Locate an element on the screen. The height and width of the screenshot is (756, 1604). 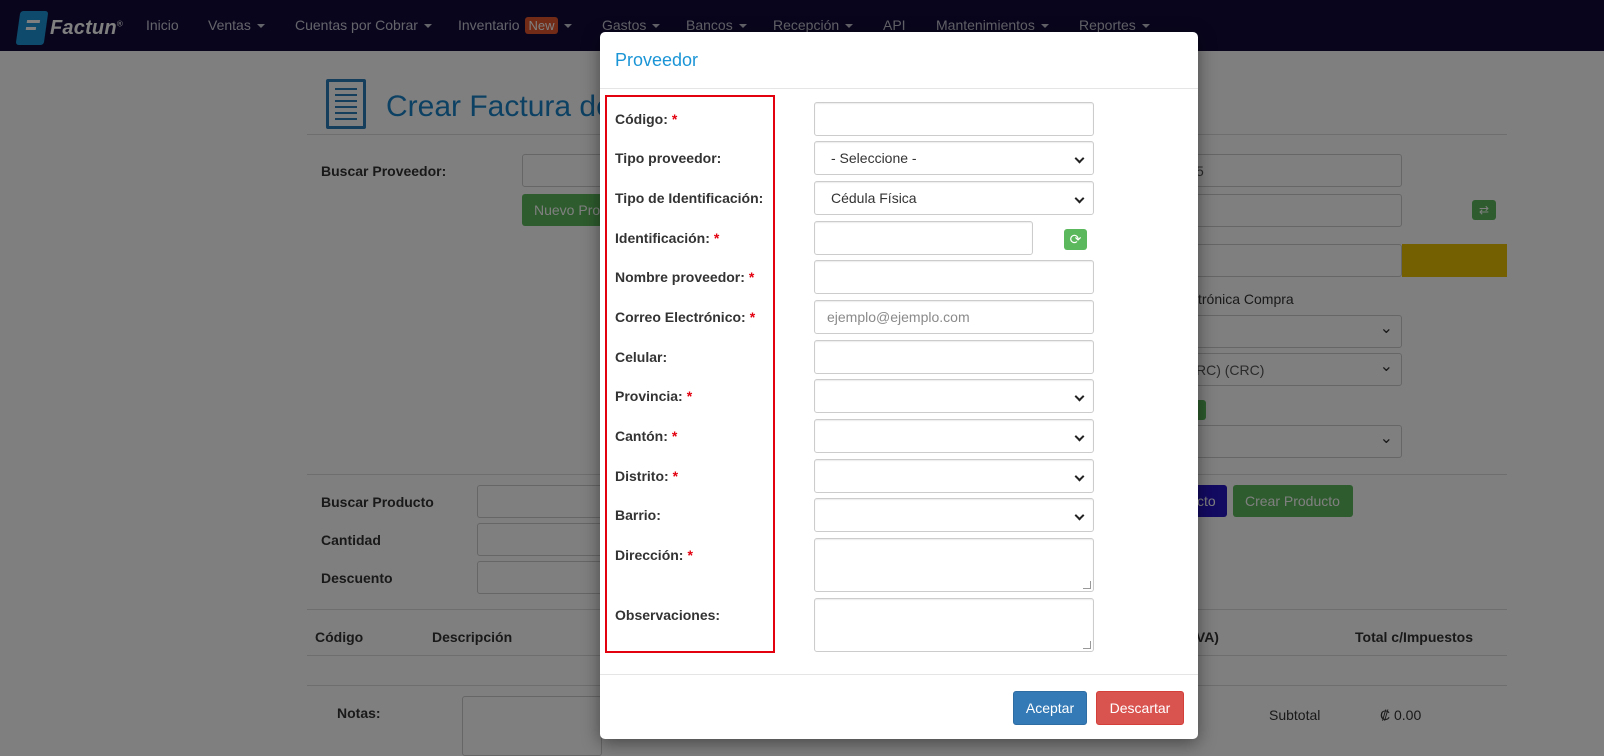
codigo-input is located at coordinates (954, 119).